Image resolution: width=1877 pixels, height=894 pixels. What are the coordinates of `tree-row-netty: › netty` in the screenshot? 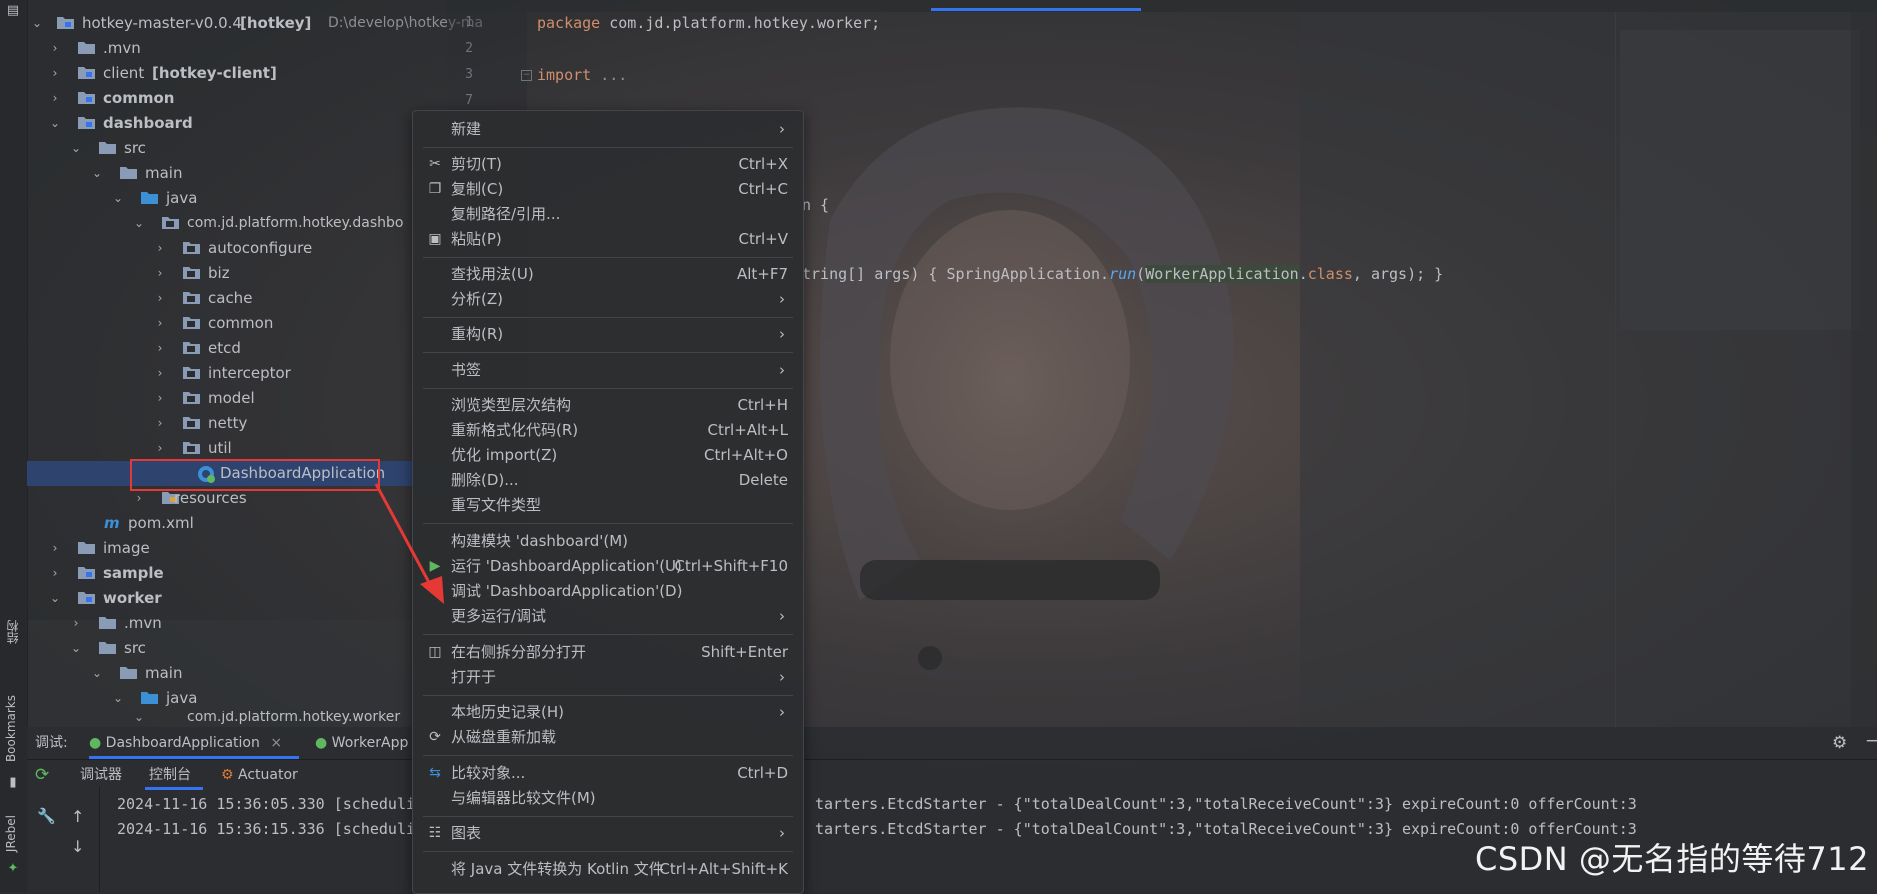 It's located at (237, 423).